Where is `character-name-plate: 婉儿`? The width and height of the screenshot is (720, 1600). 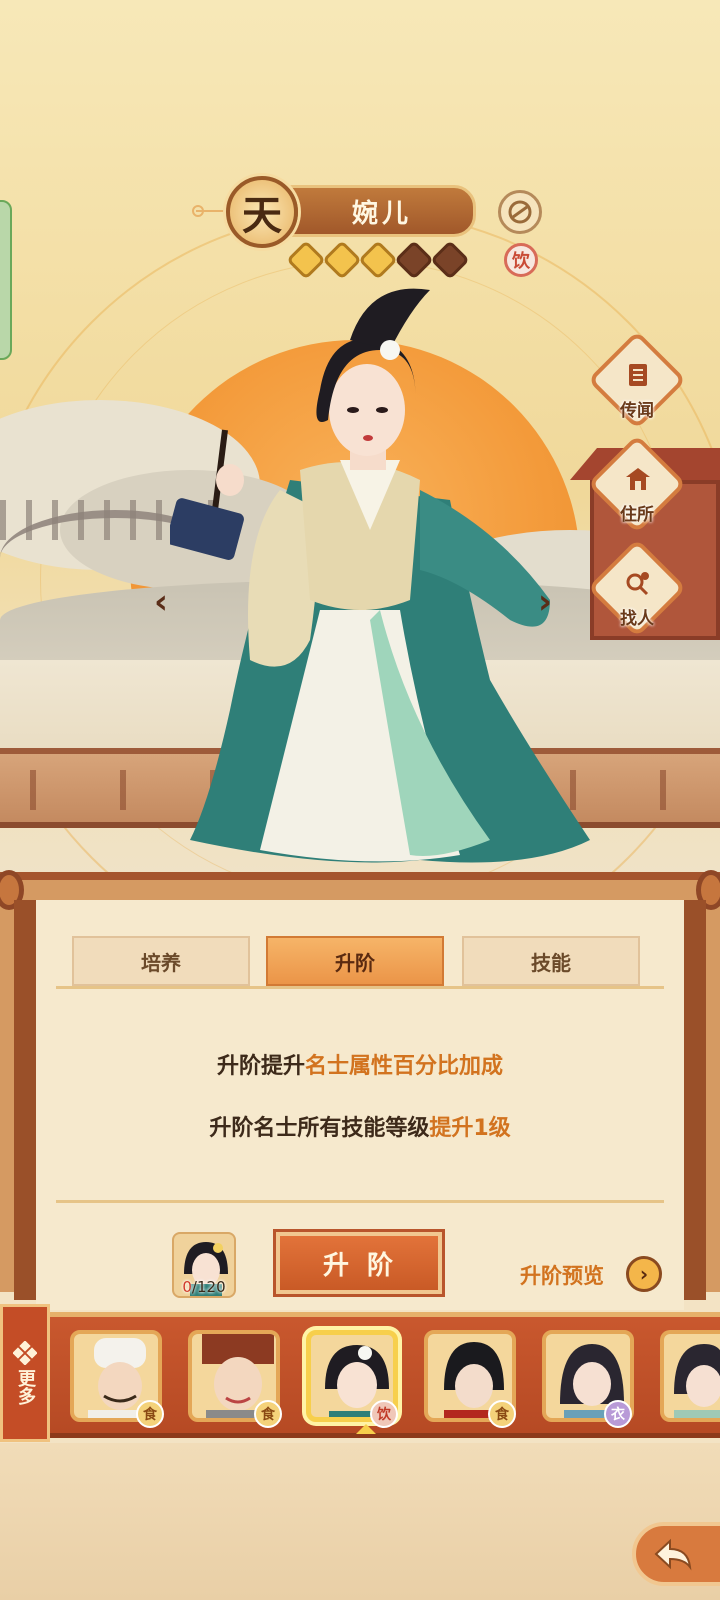
character-name-plate: 婉儿 is located at coordinates (382, 211).